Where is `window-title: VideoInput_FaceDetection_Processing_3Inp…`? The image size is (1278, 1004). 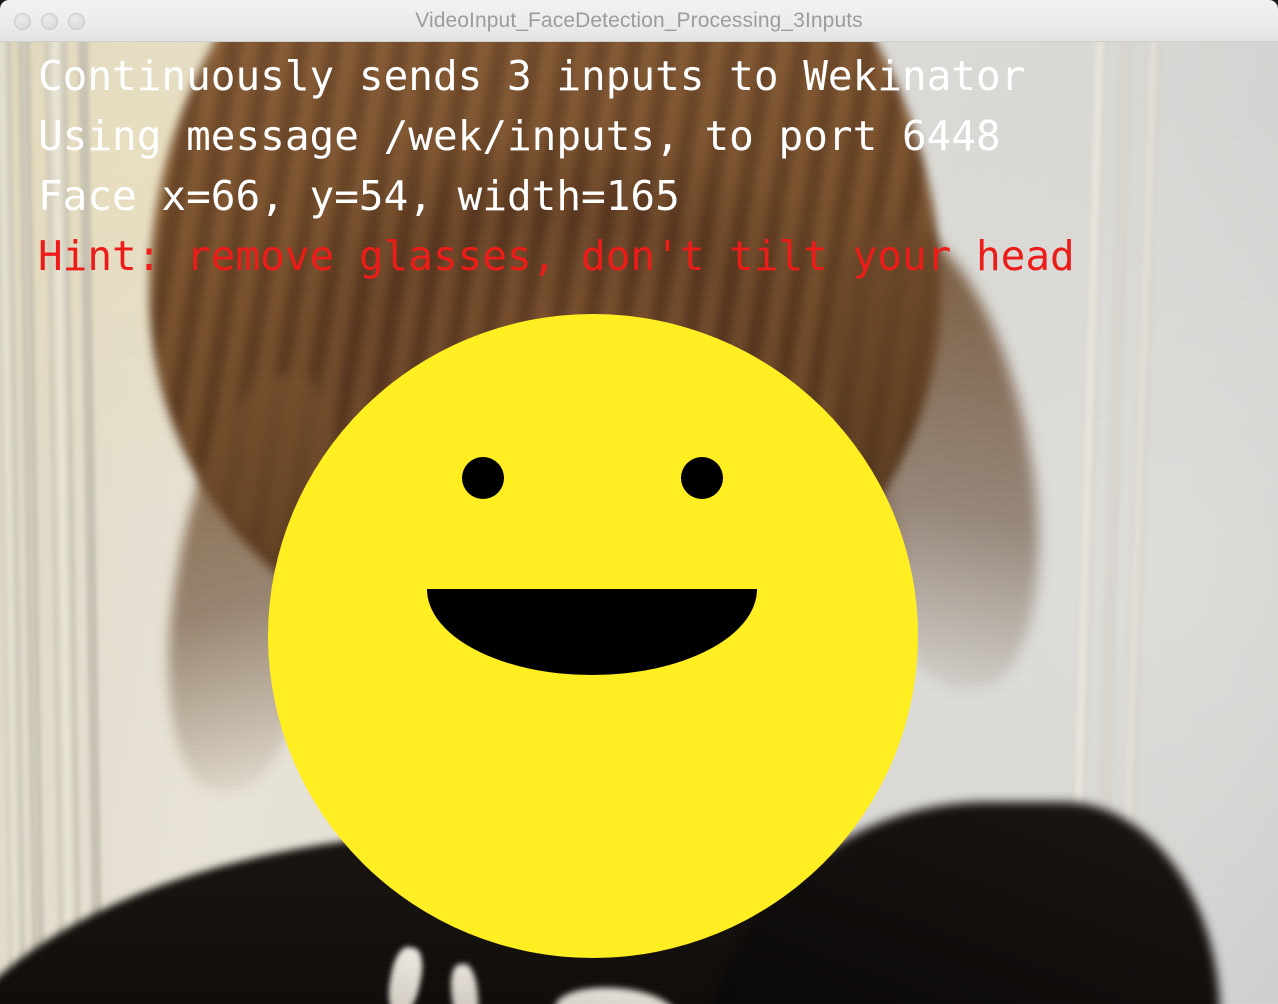 window-title: VideoInput_FaceDetection_Processing_3Inp… is located at coordinates (639, 20).